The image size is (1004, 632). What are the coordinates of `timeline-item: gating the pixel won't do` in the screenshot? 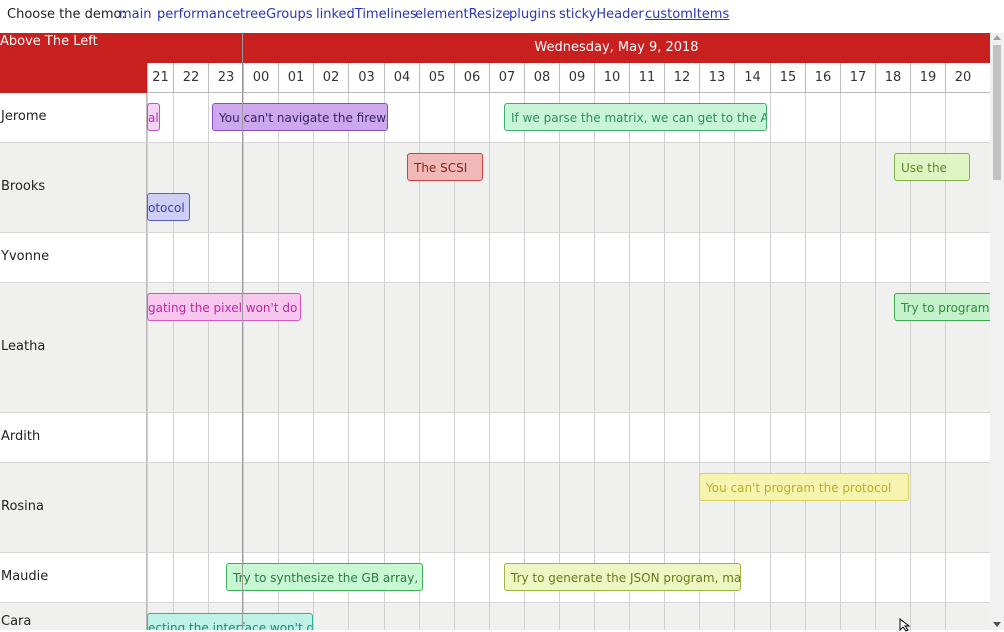 It's located at (224, 307).